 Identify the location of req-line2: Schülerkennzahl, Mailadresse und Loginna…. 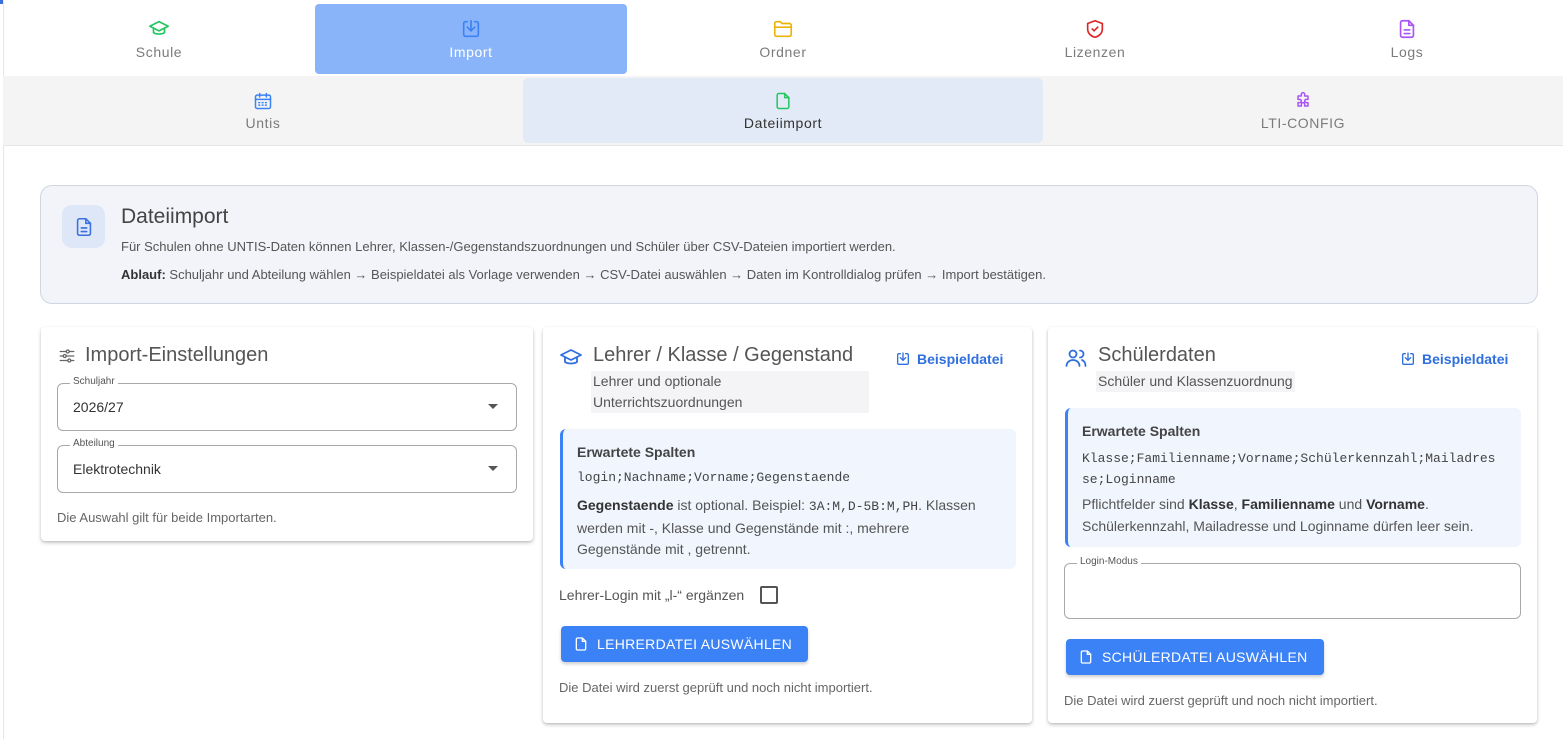
(1278, 525).